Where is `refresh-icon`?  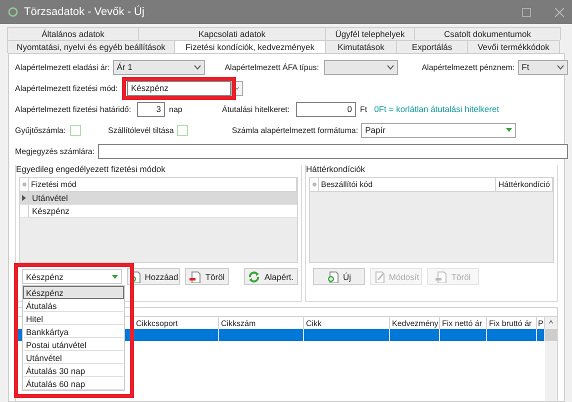 refresh-icon is located at coordinates (254, 276).